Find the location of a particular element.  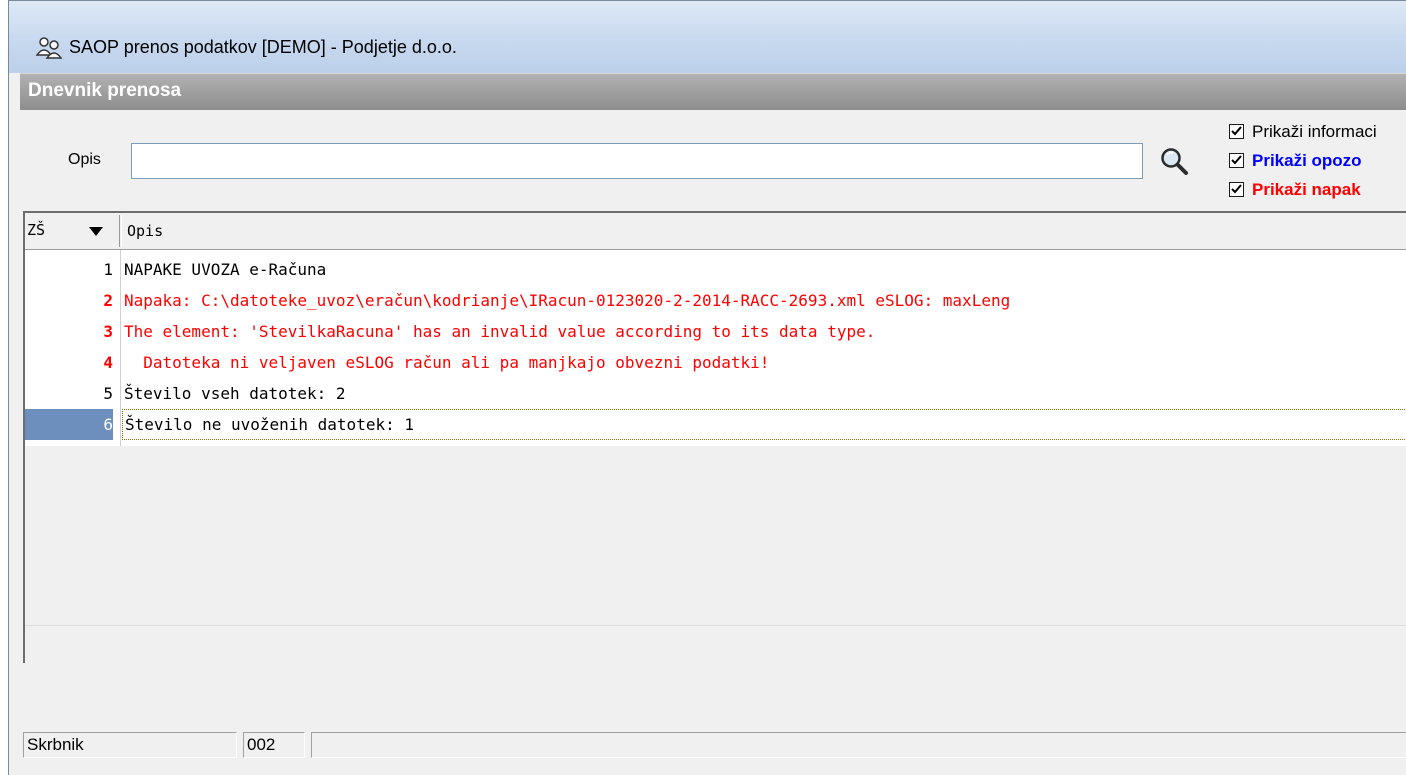

grid-header: ZŠ Opis is located at coordinates (715, 231).